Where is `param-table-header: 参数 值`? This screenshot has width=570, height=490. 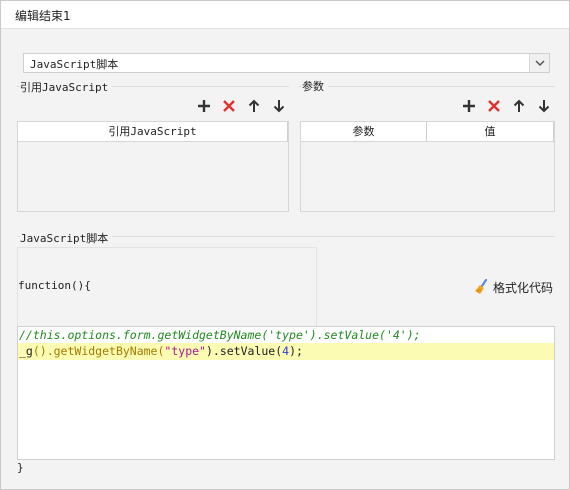 param-table-header: 参数 值 is located at coordinates (427, 132).